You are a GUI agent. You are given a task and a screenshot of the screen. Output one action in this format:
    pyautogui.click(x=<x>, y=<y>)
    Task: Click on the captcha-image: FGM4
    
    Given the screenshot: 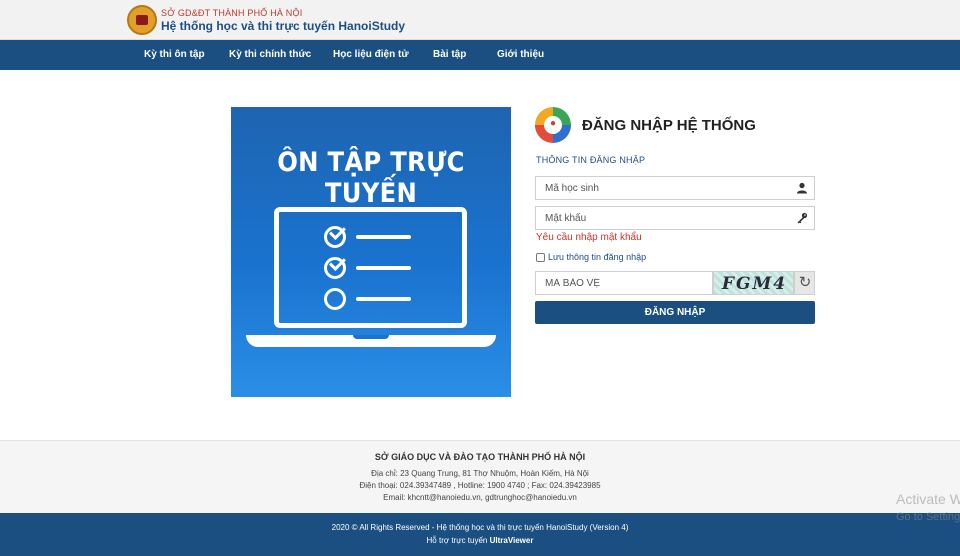 What is the action you would take?
    pyautogui.click(x=753, y=283)
    